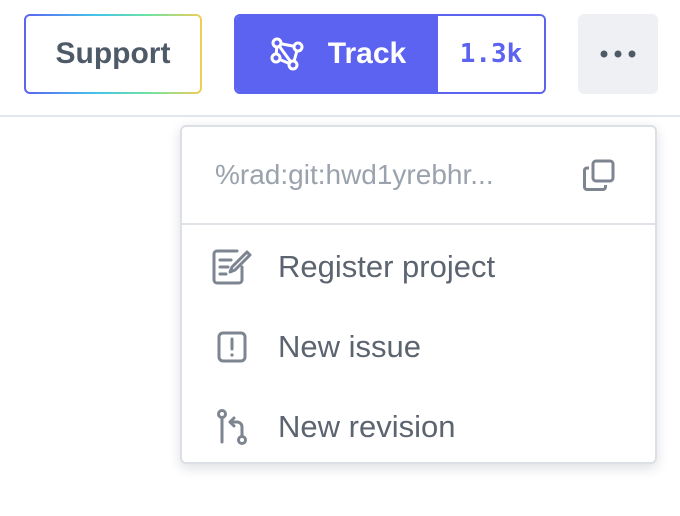 This screenshot has width=680, height=516. What do you see at coordinates (491, 54) in the screenshot?
I see `track-count: 1.3k` at bounding box center [491, 54].